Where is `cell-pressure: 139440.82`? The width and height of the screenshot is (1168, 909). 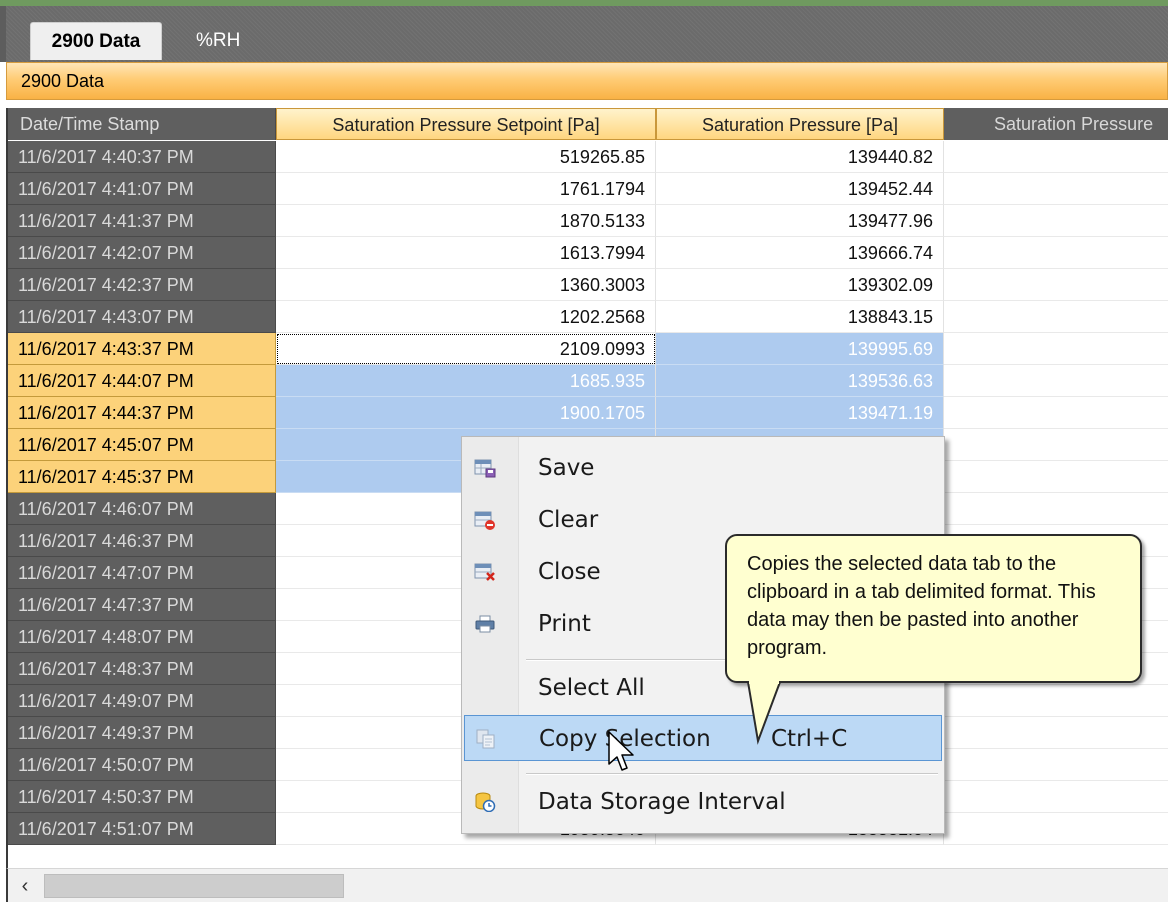
cell-pressure: 139440.82 is located at coordinates (800, 157).